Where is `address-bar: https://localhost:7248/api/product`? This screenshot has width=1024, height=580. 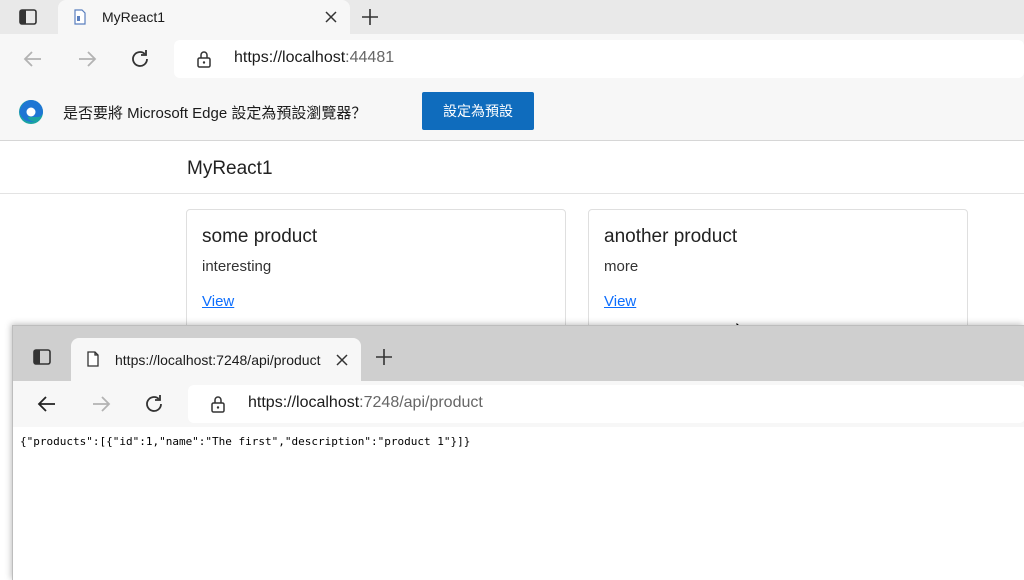 address-bar: https://localhost:7248/api/product is located at coordinates (606, 404).